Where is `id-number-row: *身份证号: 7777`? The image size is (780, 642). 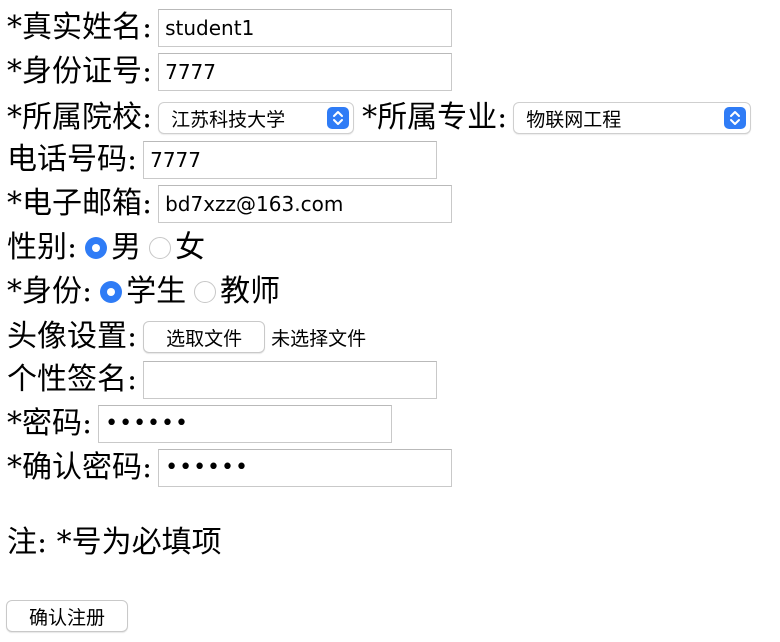
id-number-row: *身份证号: 7777 is located at coordinates (230, 72).